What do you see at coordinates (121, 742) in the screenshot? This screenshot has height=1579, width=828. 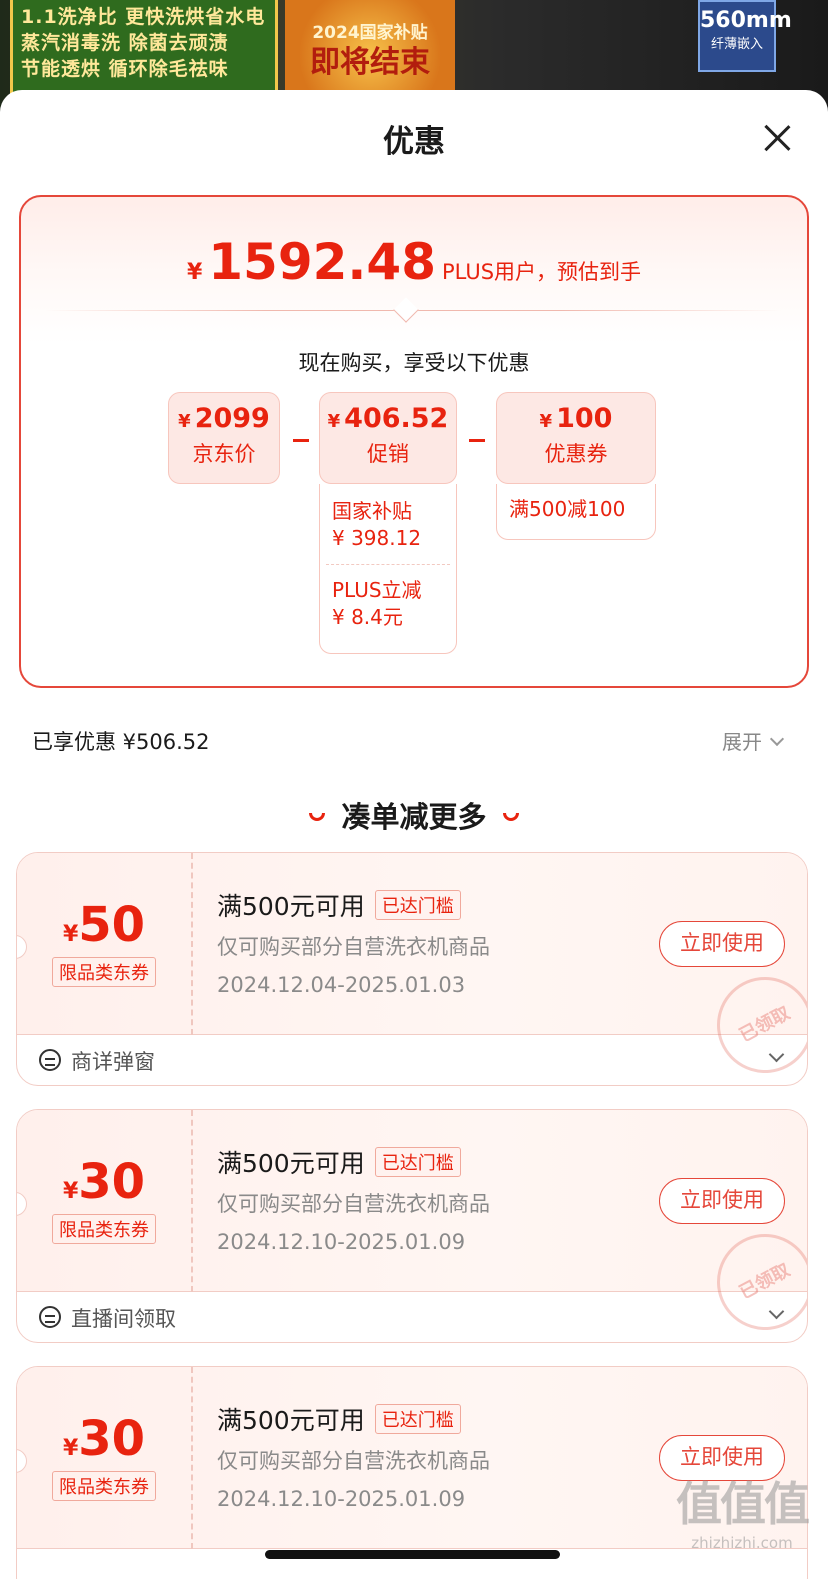 I see `enjoyed-discount: 已享优惠 ¥506.52` at bounding box center [121, 742].